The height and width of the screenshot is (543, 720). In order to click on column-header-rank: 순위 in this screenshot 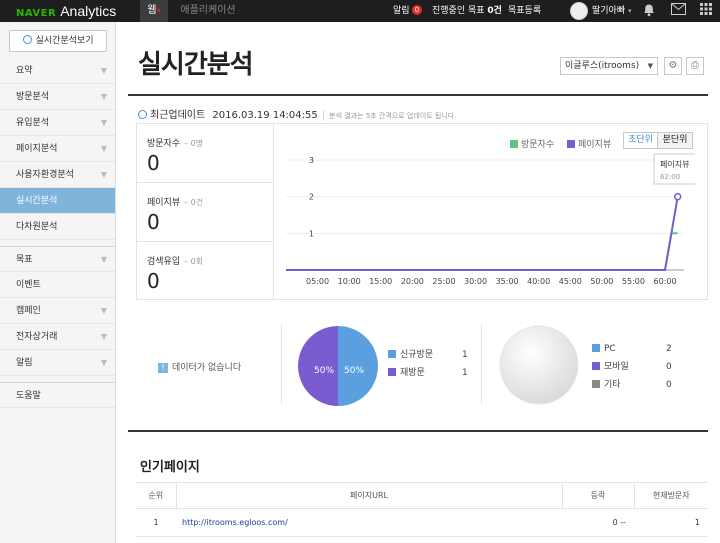, I will do `click(156, 495)`.